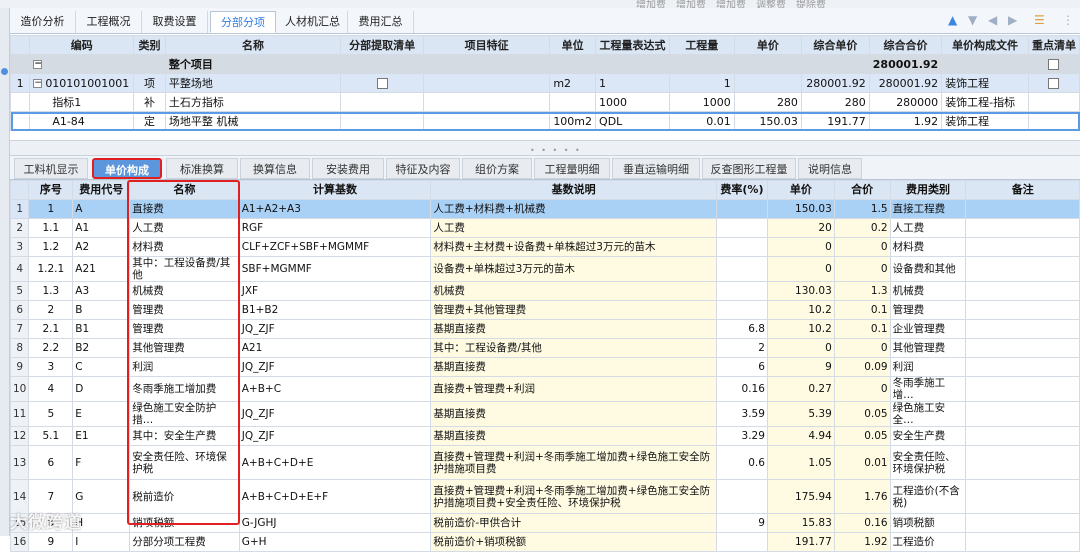 This screenshot has height=552, width=1080. What do you see at coordinates (741, 523) in the screenshot?
I see `cell-rate: 9` at bounding box center [741, 523].